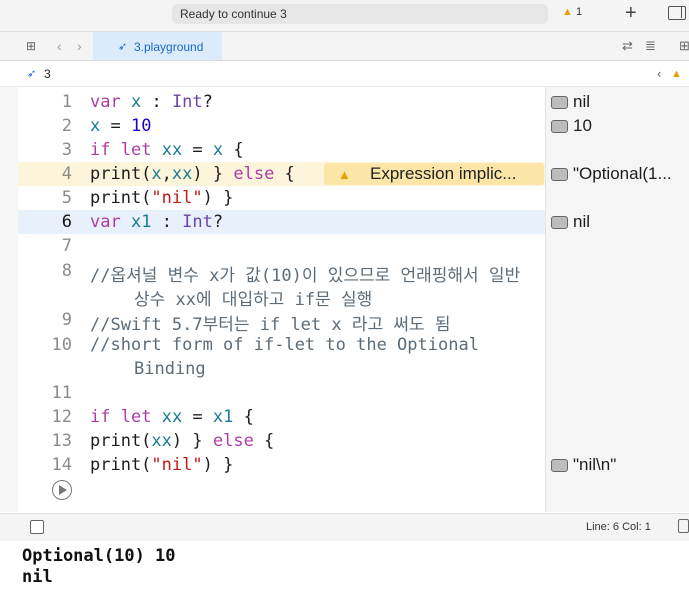 This screenshot has height=597, width=689. I want to click on activity-status: Ready to continue 3, so click(360, 14).